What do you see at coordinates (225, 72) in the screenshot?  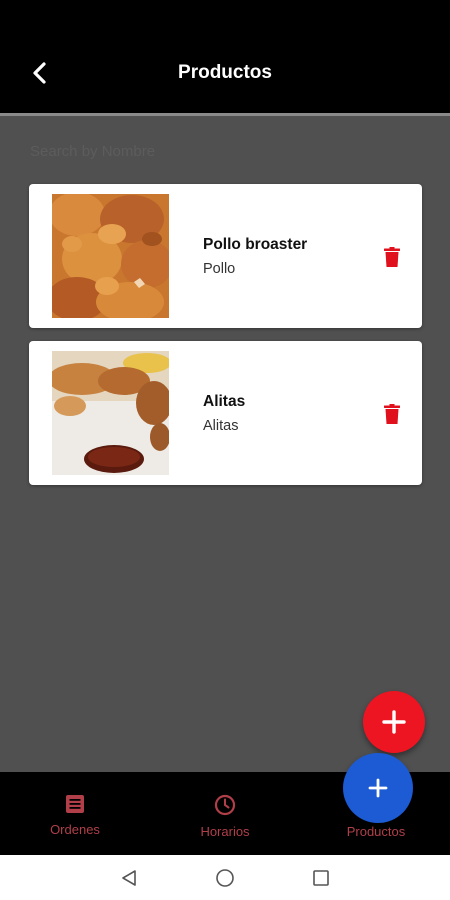 I see `page-title: Productos` at bounding box center [225, 72].